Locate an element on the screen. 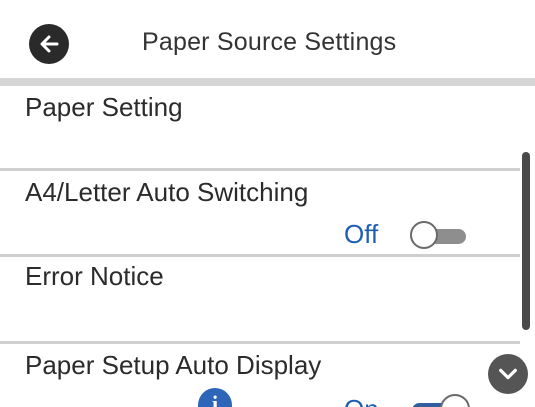  chevron-down-icon is located at coordinates (508, 374).